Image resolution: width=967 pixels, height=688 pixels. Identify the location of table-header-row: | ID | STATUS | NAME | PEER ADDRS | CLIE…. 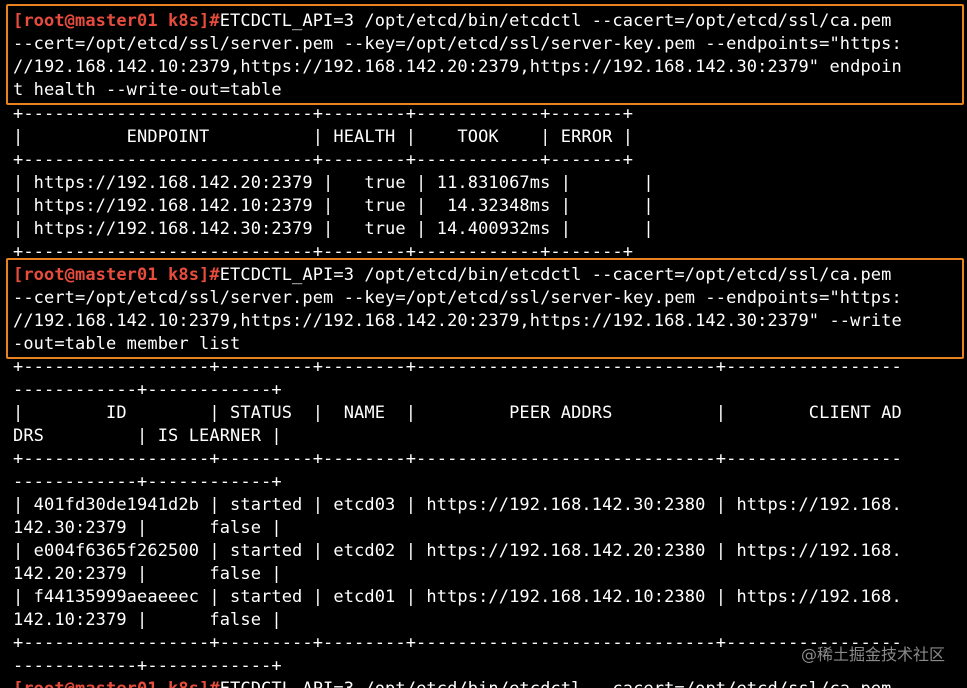
(457, 413).